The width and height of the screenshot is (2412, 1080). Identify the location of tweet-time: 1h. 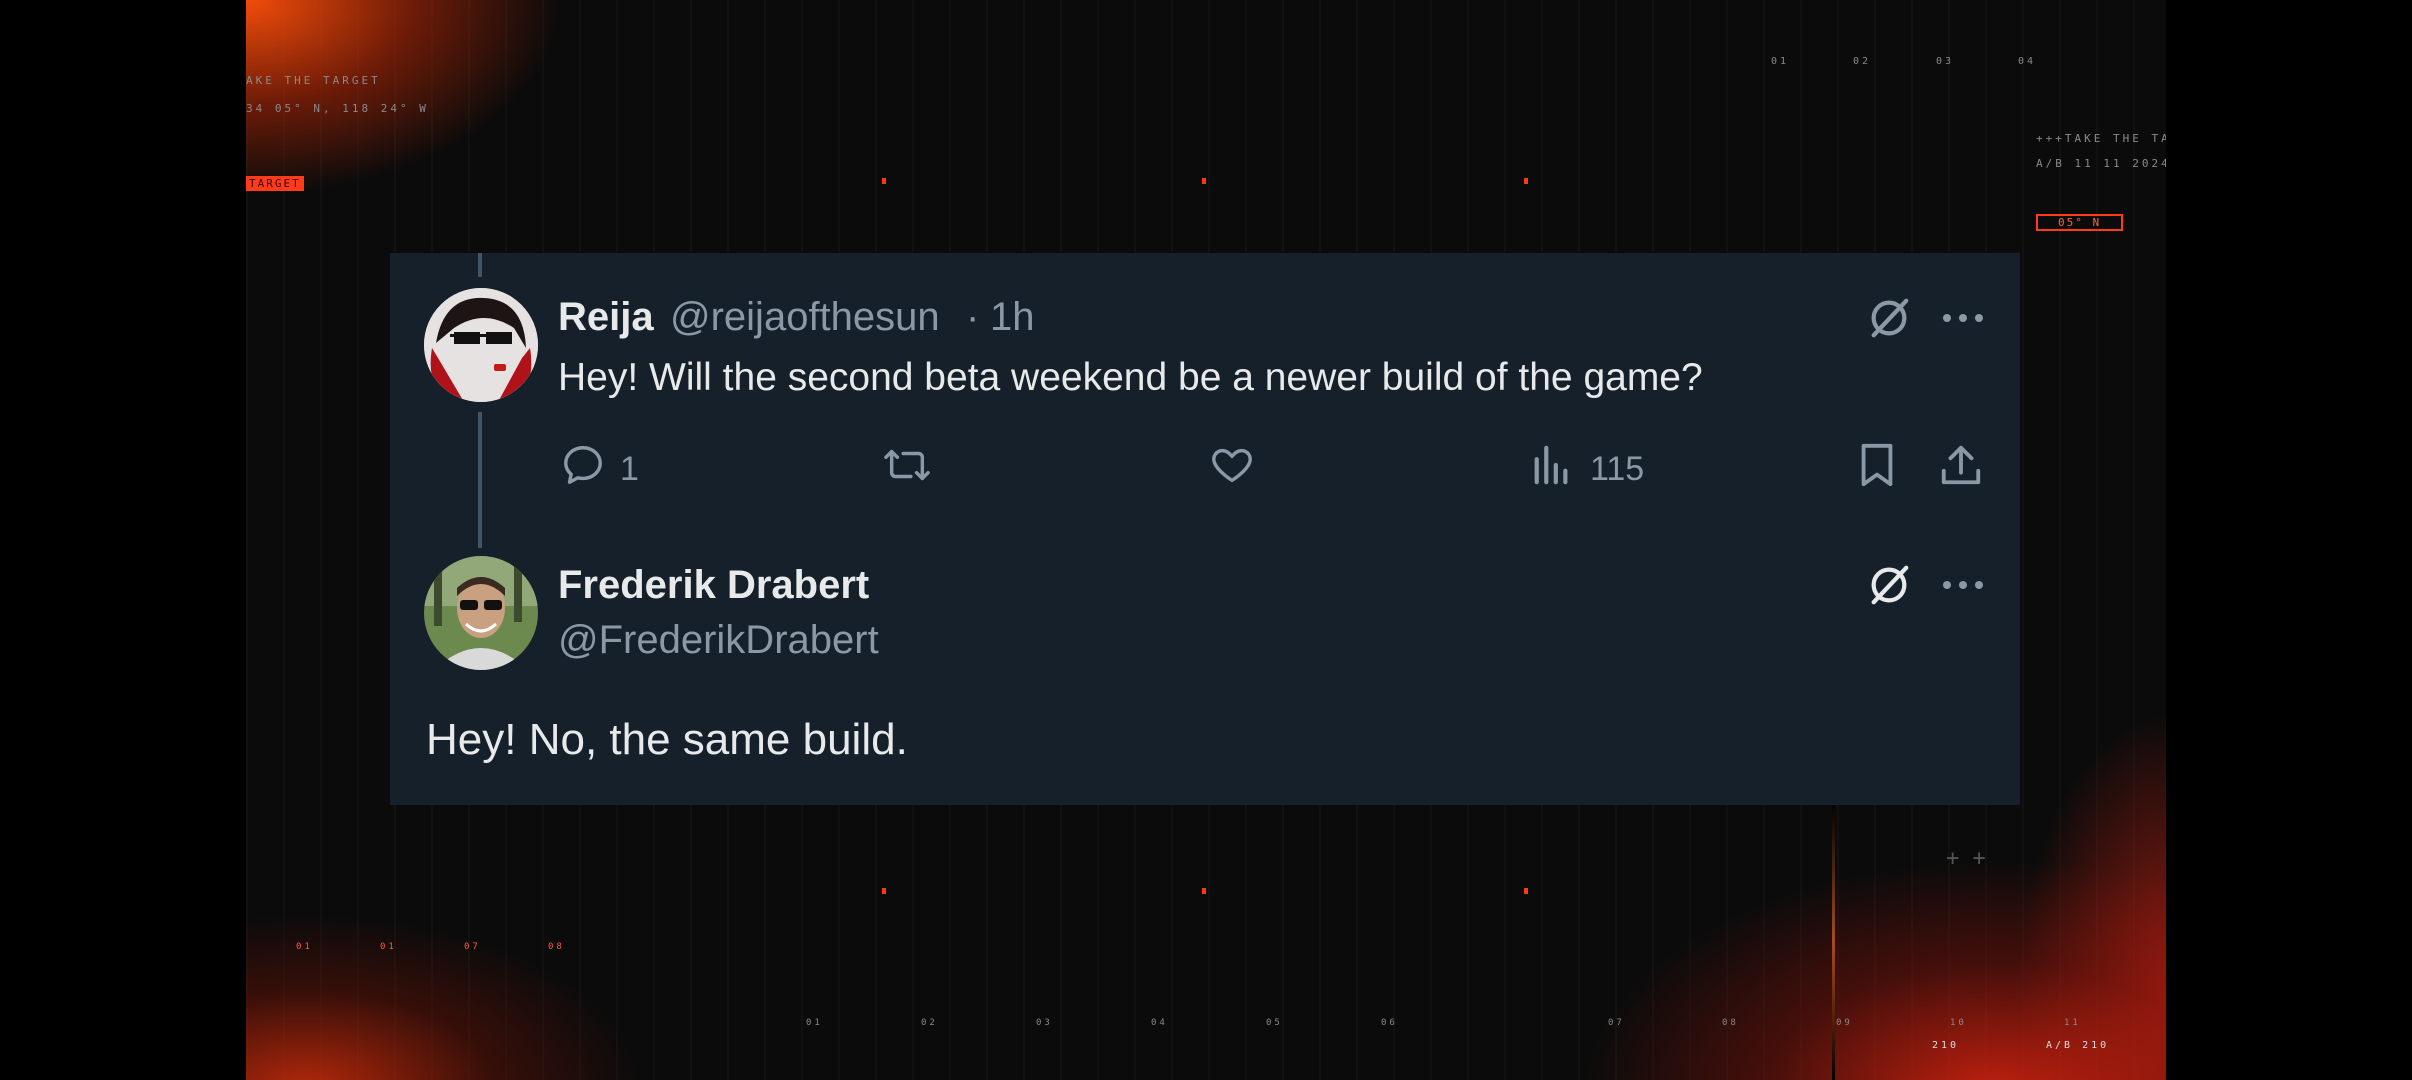
(1012, 317).